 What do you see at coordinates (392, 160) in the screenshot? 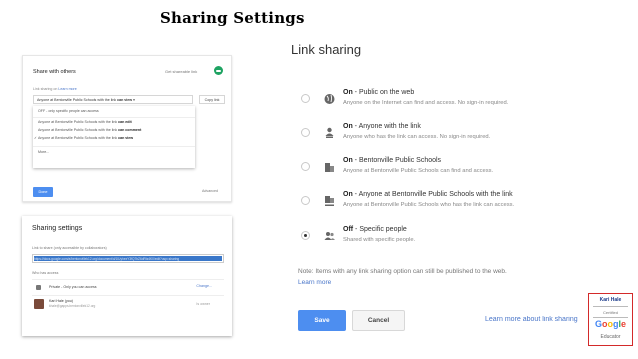
I see `option-title: On - Bentonville Public Schools` at bounding box center [392, 160].